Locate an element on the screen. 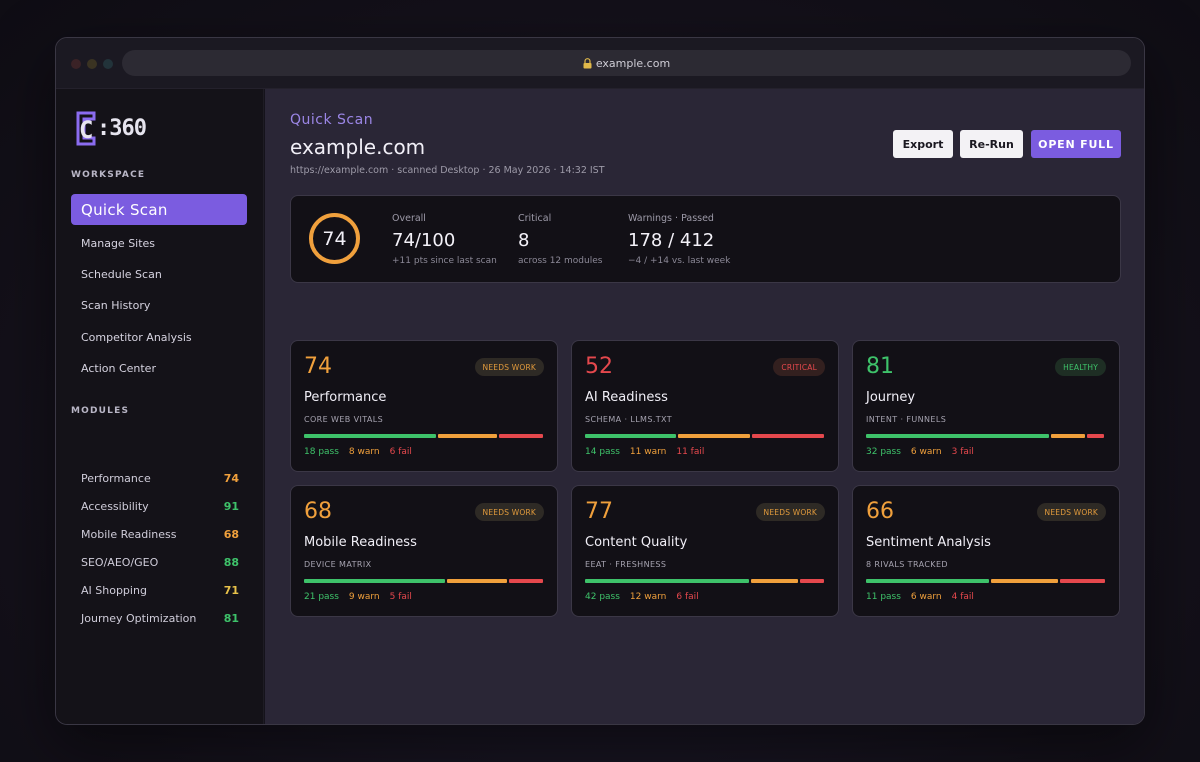  stat-sub: across 12 modules is located at coordinates (560, 261).